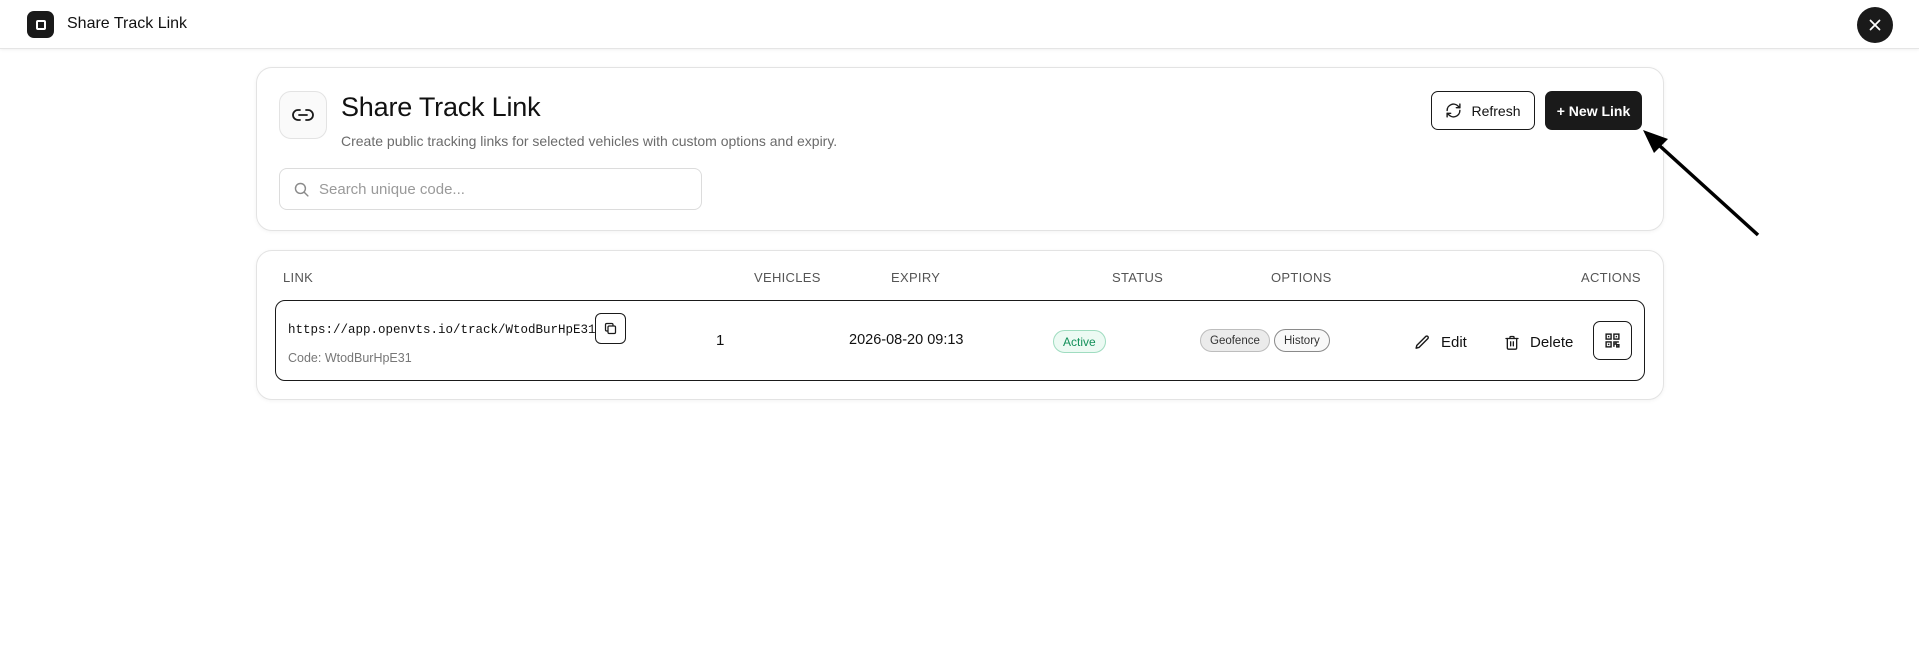 The image size is (1919, 646). What do you see at coordinates (787, 277) in the screenshot?
I see `column-header-vehicles: VEHICLES` at bounding box center [787, 277].